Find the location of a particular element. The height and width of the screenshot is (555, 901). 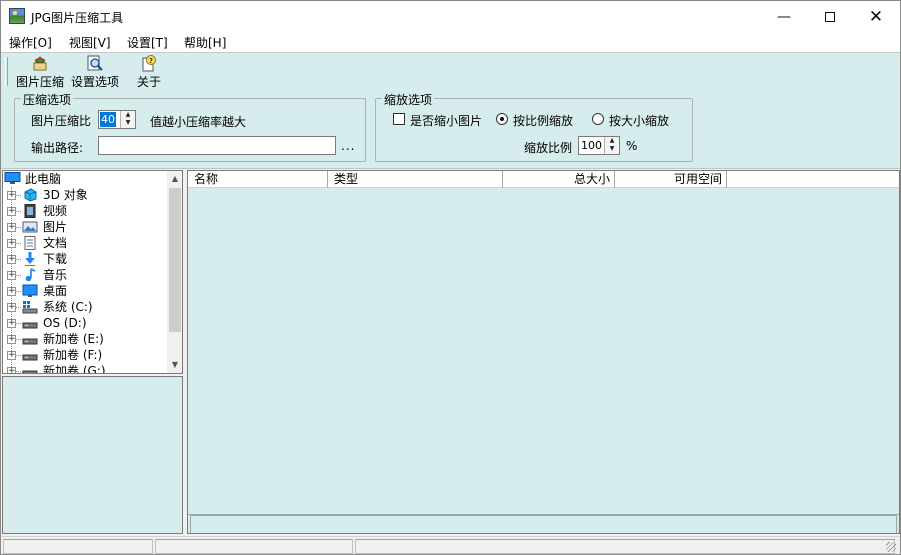

tree-item-3d-objects: + 3D 对象 is located at coordinates (85, 195).